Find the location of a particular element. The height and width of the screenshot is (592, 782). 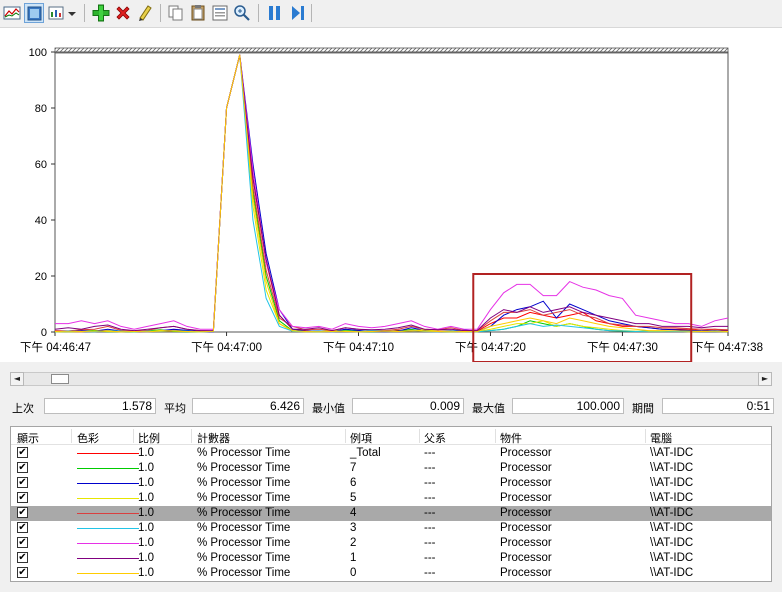

maximum-label: 最大值 is located at coordinates (488, 408).